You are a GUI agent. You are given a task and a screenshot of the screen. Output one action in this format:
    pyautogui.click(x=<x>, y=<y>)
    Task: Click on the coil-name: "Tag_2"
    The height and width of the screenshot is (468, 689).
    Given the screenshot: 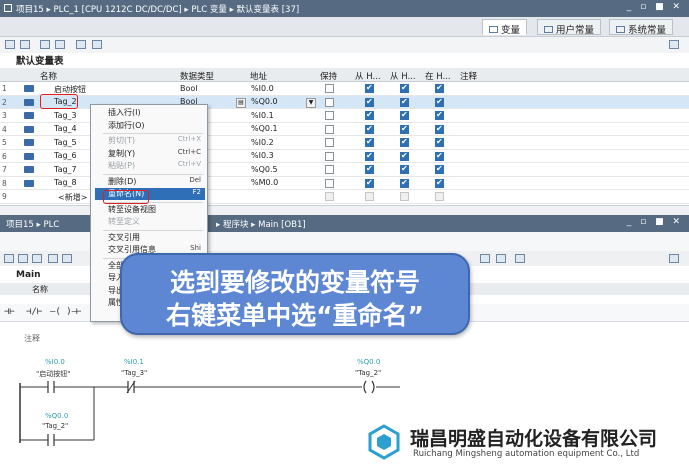 What is the action you would take?
    pyautogui.click(x=368, y=373)
    